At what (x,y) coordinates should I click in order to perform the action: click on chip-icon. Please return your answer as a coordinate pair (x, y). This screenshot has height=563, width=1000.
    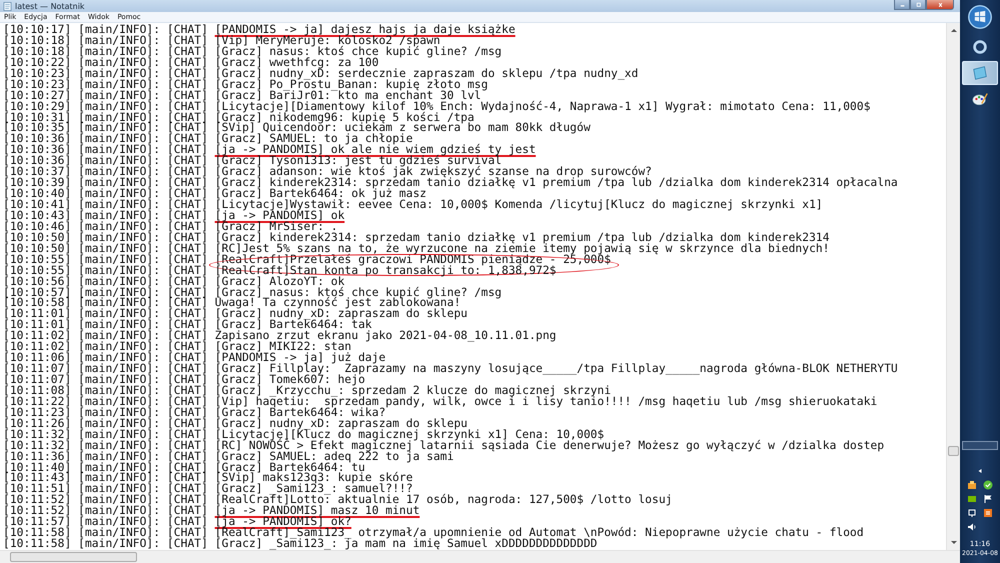
    Looking at the image, I should click on (972, 499).